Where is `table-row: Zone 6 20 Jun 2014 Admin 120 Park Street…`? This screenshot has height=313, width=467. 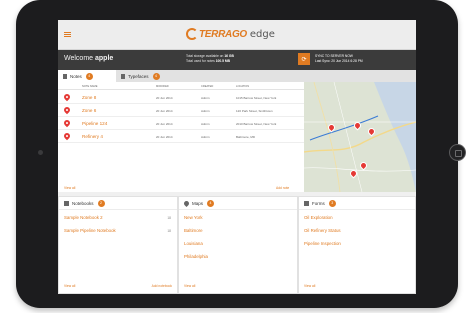 table-row: Zone 6 20 Jun 2014 Admin 120 Park Street… is located at coordinates (181, 110).